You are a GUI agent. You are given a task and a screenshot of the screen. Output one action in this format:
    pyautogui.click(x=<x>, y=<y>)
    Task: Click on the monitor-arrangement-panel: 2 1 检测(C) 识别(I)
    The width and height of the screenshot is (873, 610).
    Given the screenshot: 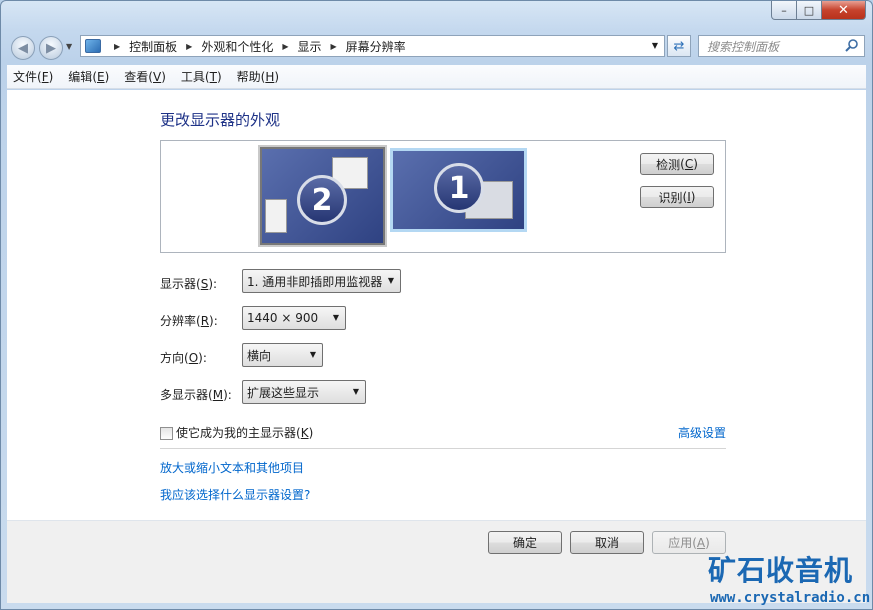 What is the action you would take?
    pyautogui.click(x=443, y=196)
    